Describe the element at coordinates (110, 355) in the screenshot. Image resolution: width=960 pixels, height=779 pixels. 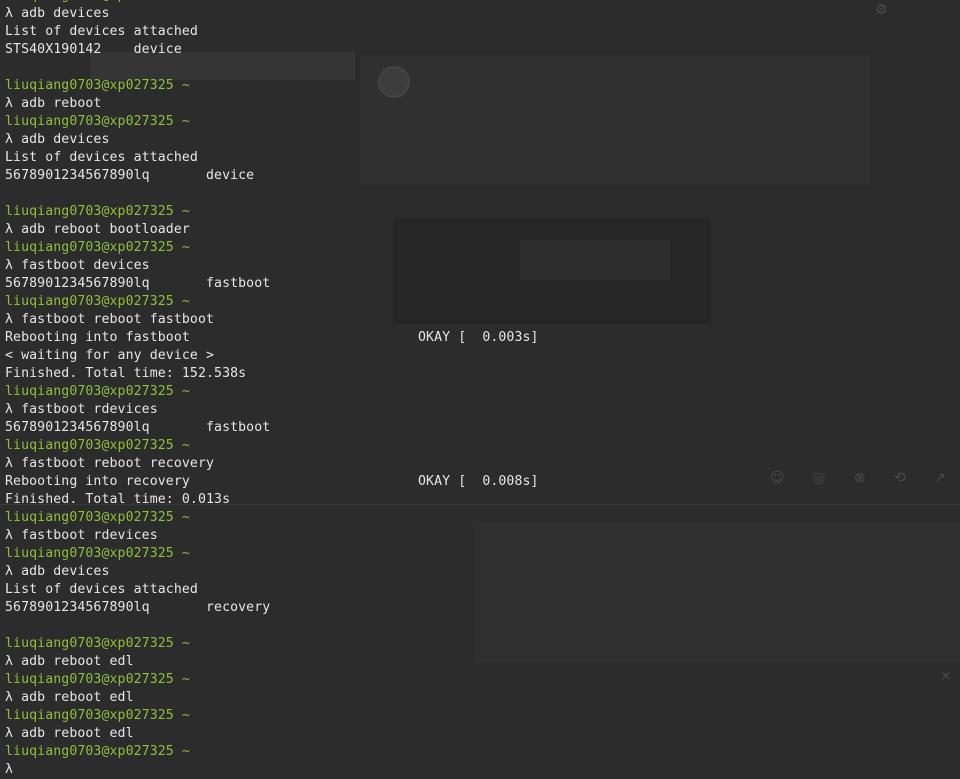
I see `output-line: < waiting for any device >` at that location.